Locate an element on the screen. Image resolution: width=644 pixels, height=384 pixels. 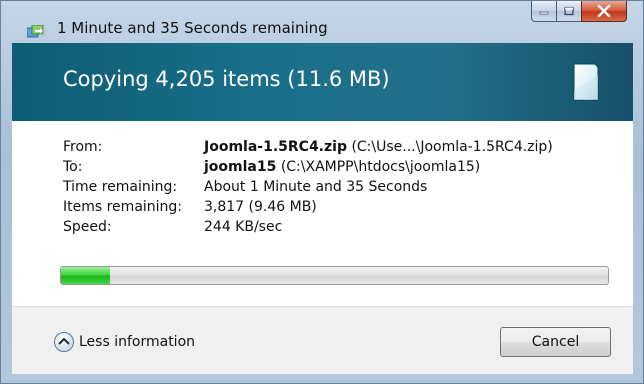
window-title: 1 Minute and 35 Seconds remaining is located at coordinates (192, 28).